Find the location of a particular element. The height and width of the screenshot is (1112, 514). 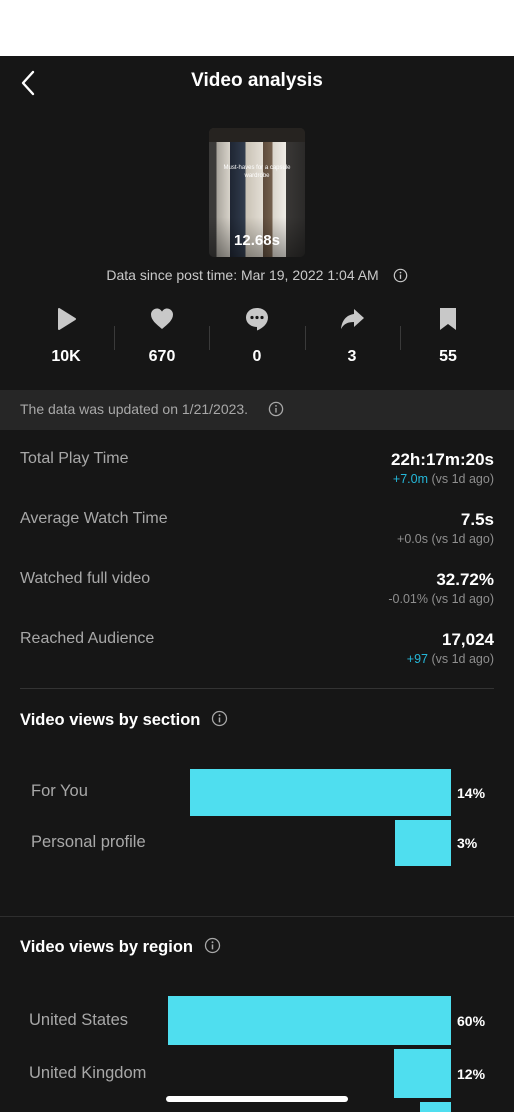

section-title: Video views by section is located at coordinates (124, 721).